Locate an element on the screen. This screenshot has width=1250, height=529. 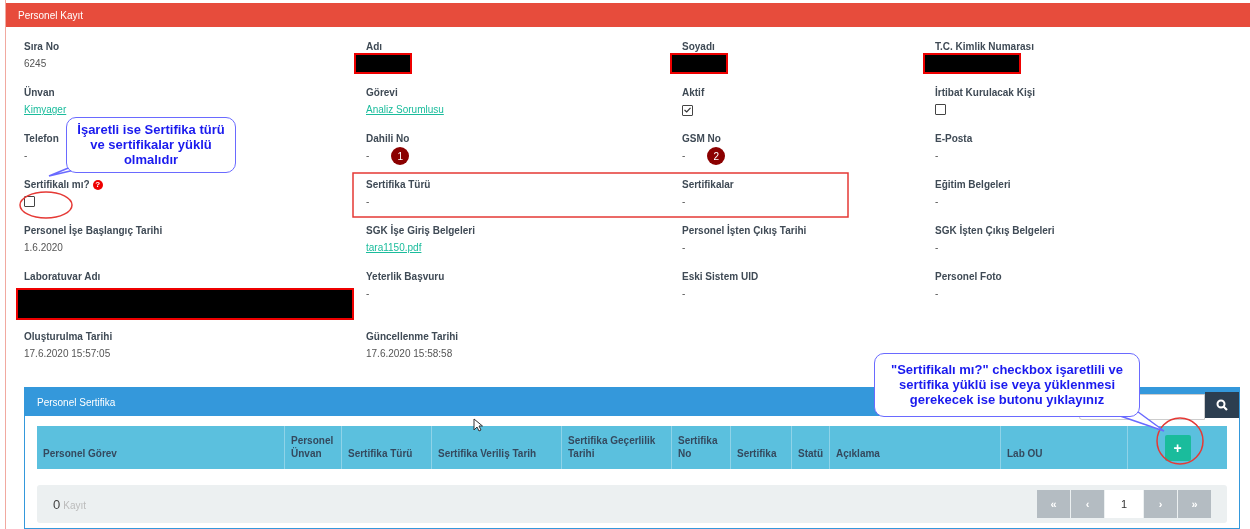
field-label: Personel İşten Çıkış Tarihi is located at coordinates (744, 230).